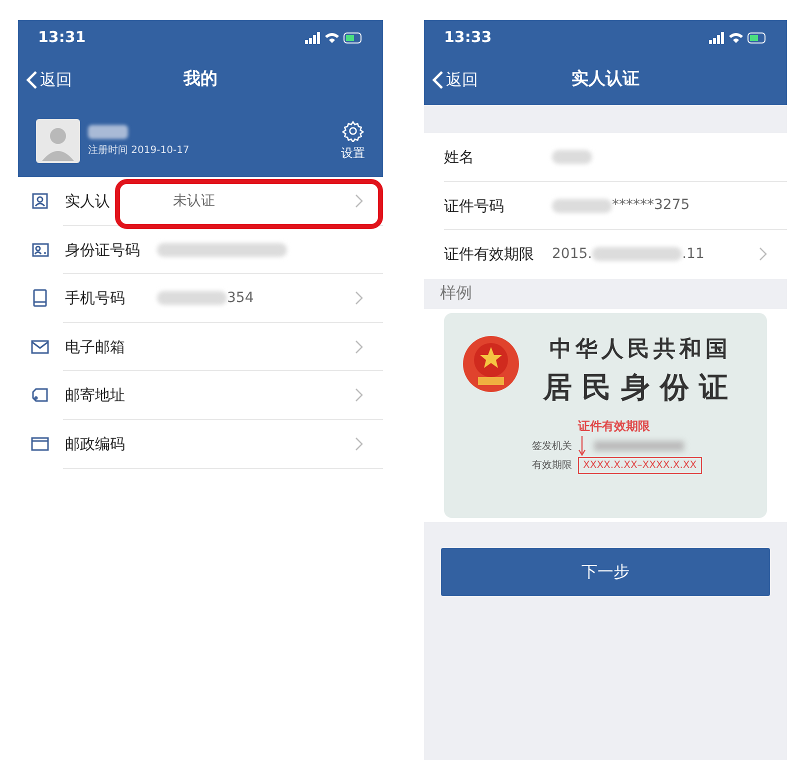 Image resolution: width=800 pixels, height=760 pixels. What do you see at coordinates (240, 298) in the screenshot?
I see `menu-value: 354` at bounding box center [240, 298].